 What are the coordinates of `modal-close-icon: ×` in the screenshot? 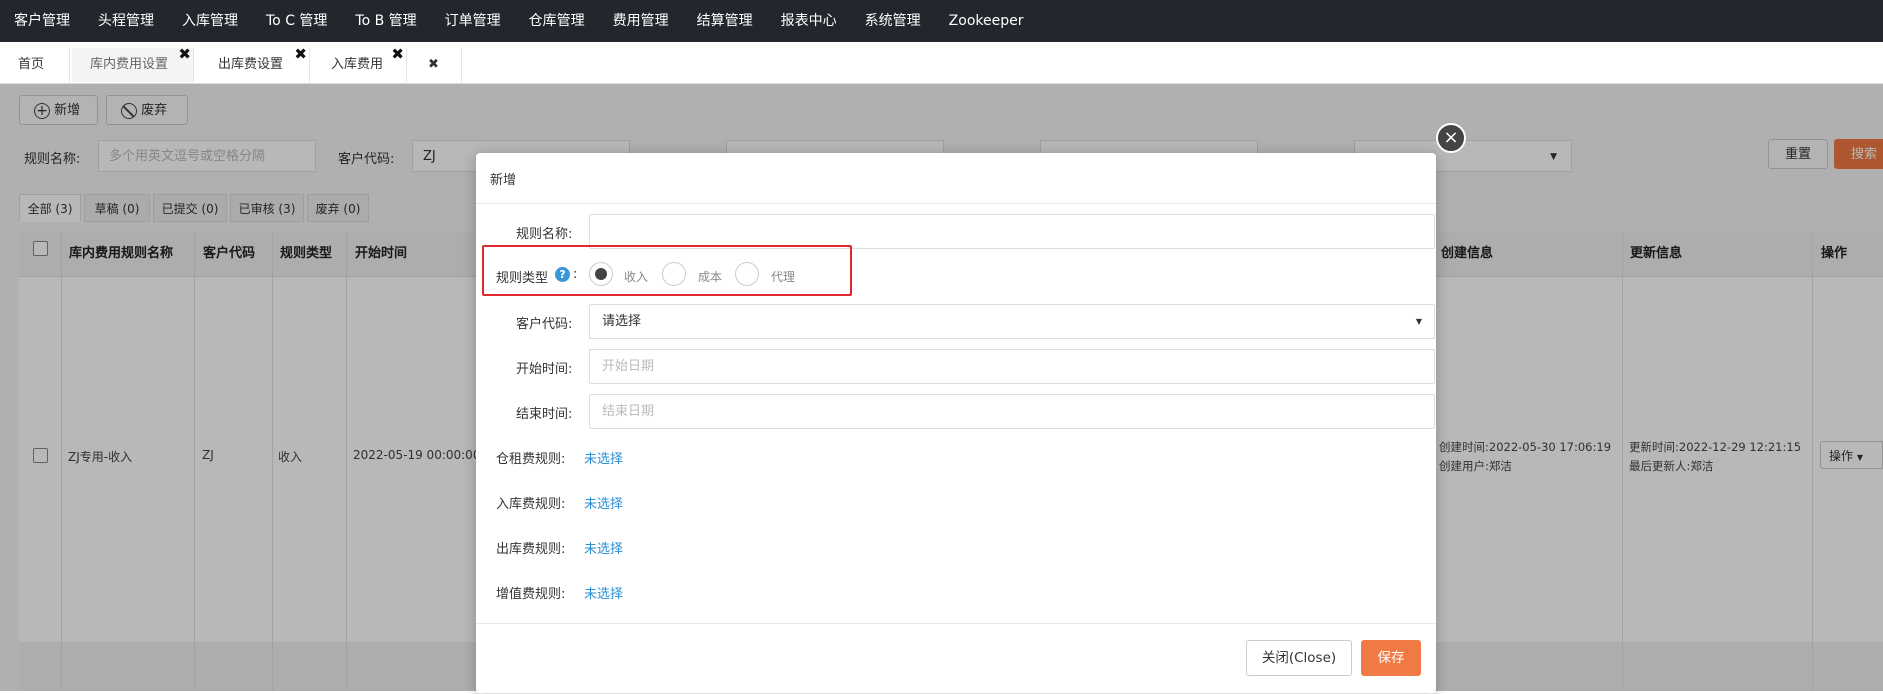 It's located at (1451, 138).